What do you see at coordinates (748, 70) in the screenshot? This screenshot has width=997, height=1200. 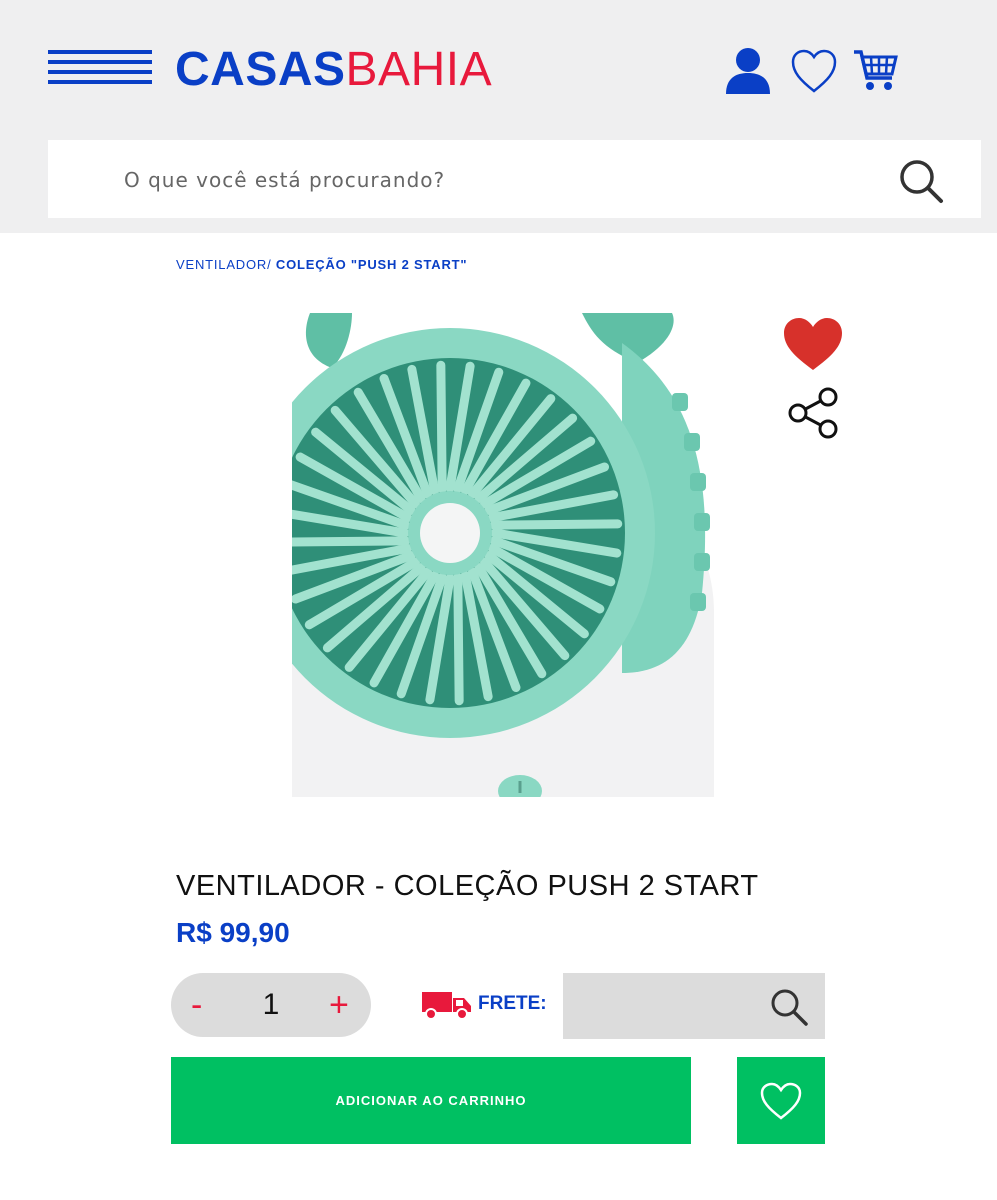 I see `user-icon` at bounding box center [748, 70].